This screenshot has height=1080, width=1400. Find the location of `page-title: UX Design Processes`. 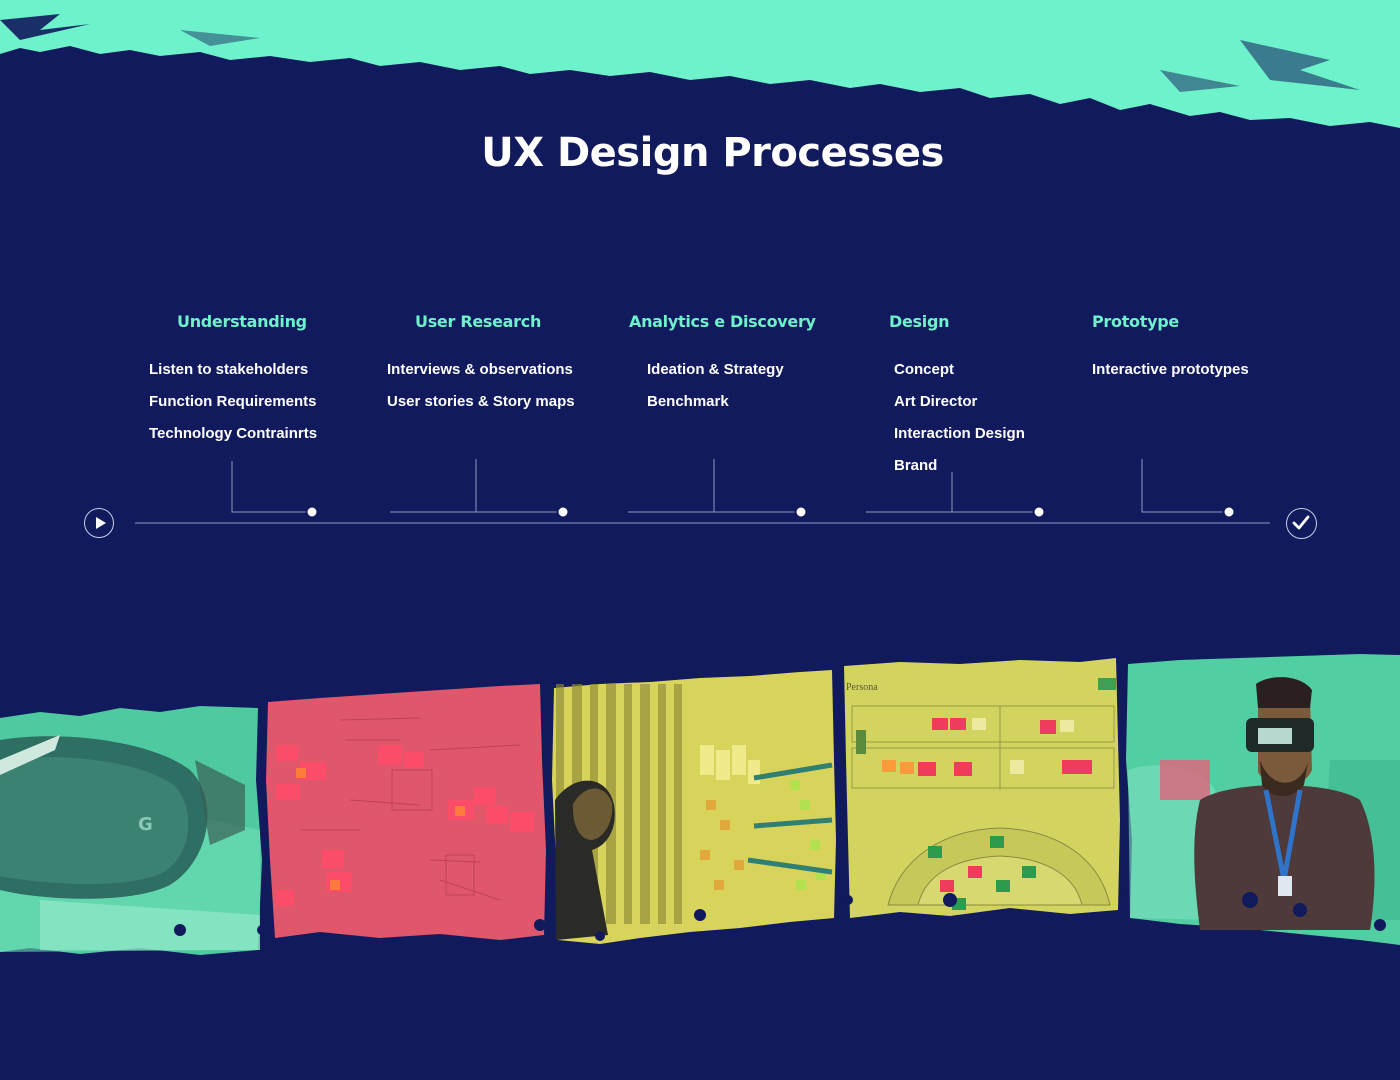

page-title: UX Design Processes is located at coordinates (712, 153).